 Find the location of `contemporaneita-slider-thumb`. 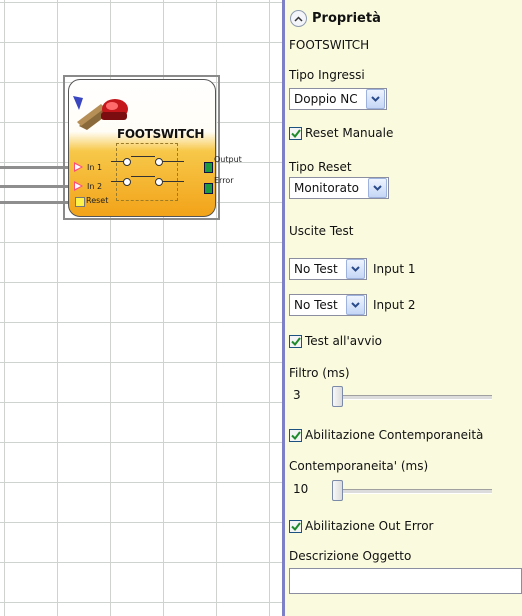

contemporaneita-slider-thumb is located at coordinates (337, 490).